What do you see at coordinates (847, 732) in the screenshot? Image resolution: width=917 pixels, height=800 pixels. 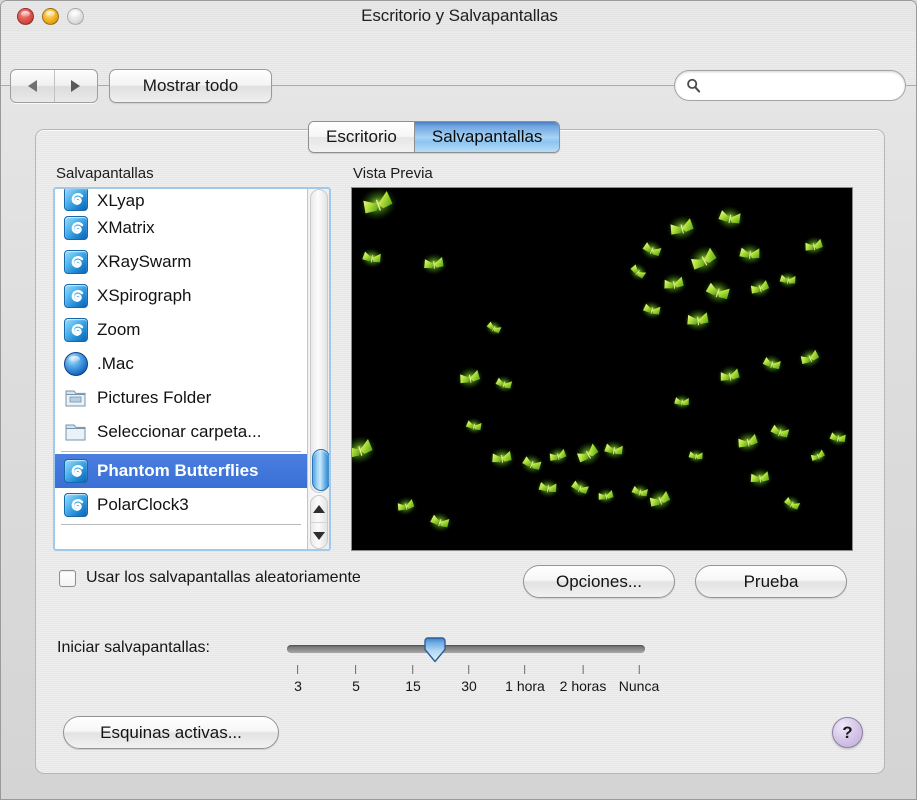 I see `help-button: ?` at bounding box center [847, 732].